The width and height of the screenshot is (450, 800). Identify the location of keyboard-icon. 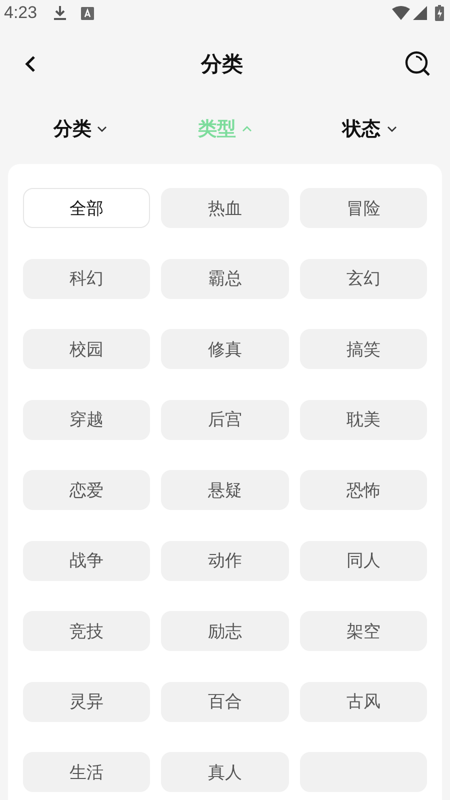
(87, 13).